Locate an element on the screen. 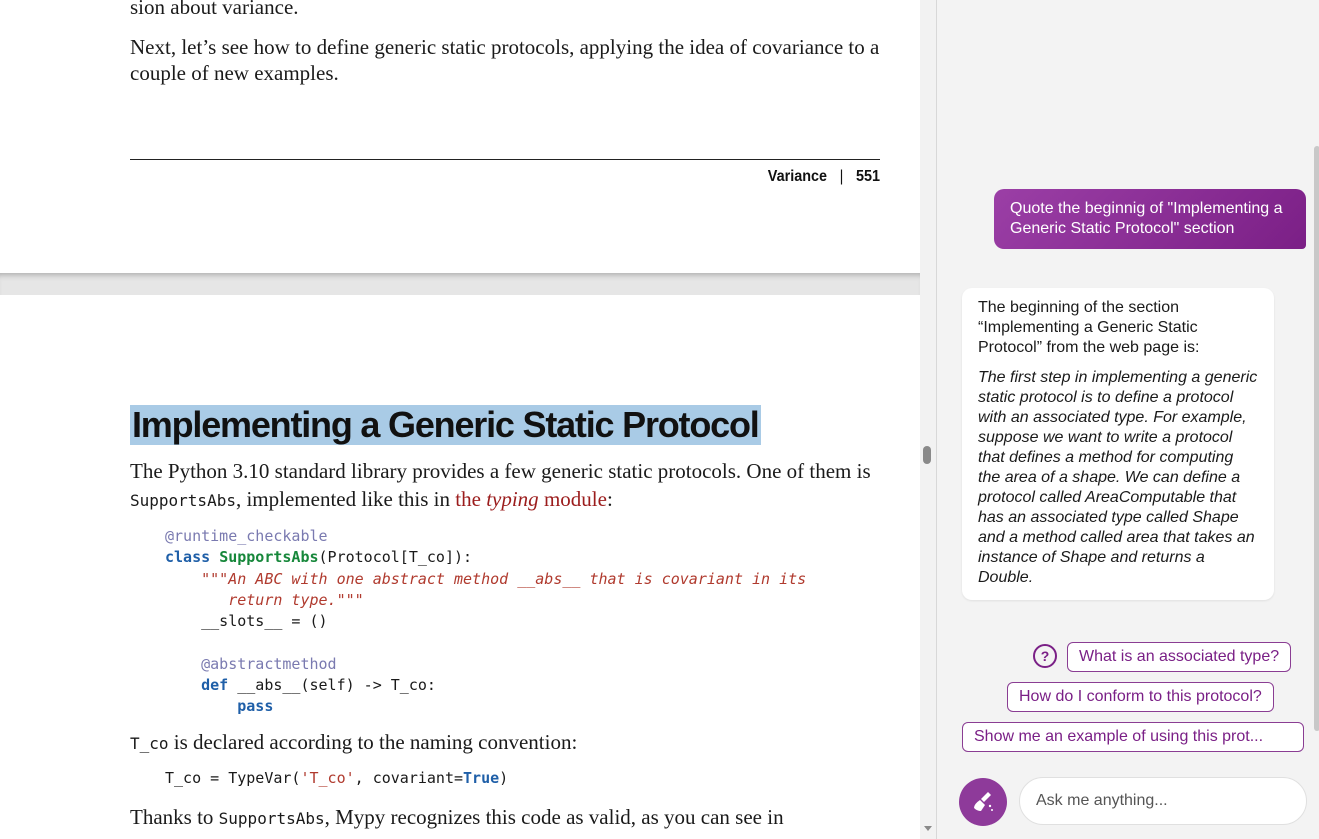  link-text: the is located at coordinates (471, 499).